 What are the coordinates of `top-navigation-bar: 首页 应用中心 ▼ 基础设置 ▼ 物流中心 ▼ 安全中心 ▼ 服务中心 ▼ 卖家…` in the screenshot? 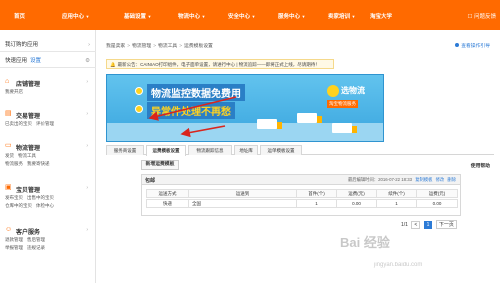 It's located at (250, 15).